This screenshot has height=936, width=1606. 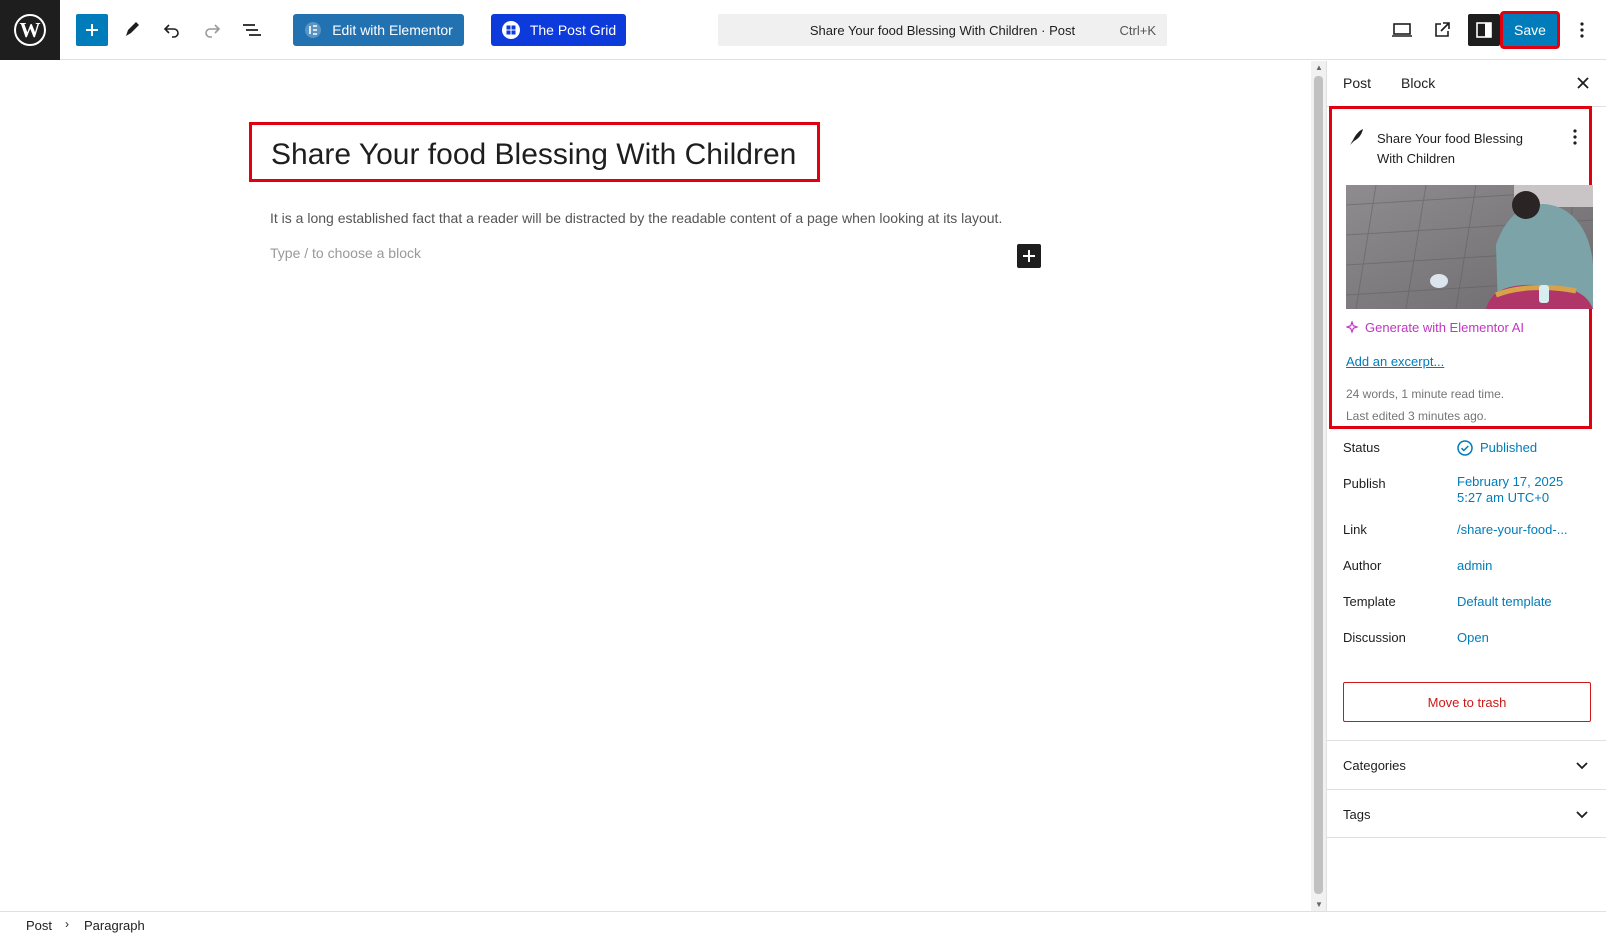 What do you see at coordinates (1416, 416) in the screenshot?
I see `last-edited: Last edited 3 minutes ago.` at bounding box center [1416, 416].